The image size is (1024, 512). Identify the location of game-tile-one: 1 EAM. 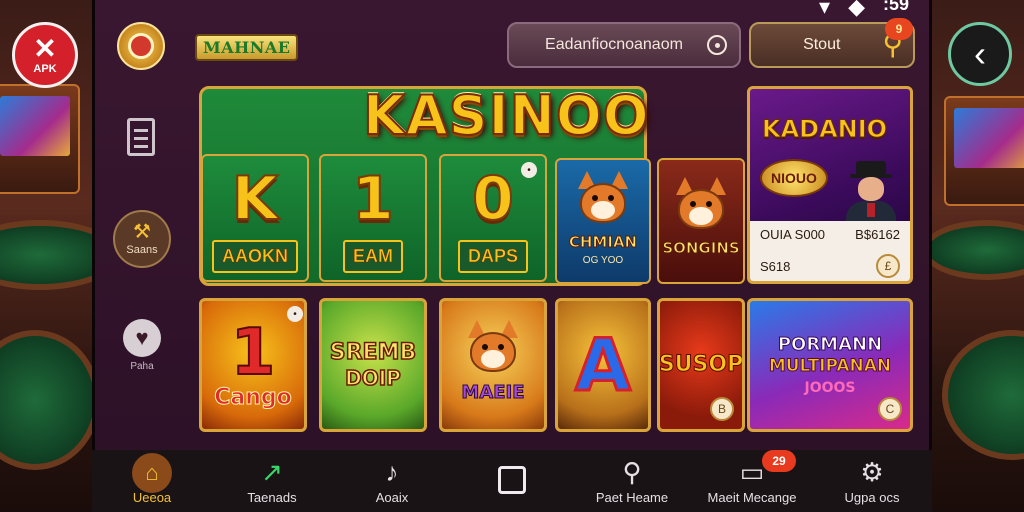
(373, 218).